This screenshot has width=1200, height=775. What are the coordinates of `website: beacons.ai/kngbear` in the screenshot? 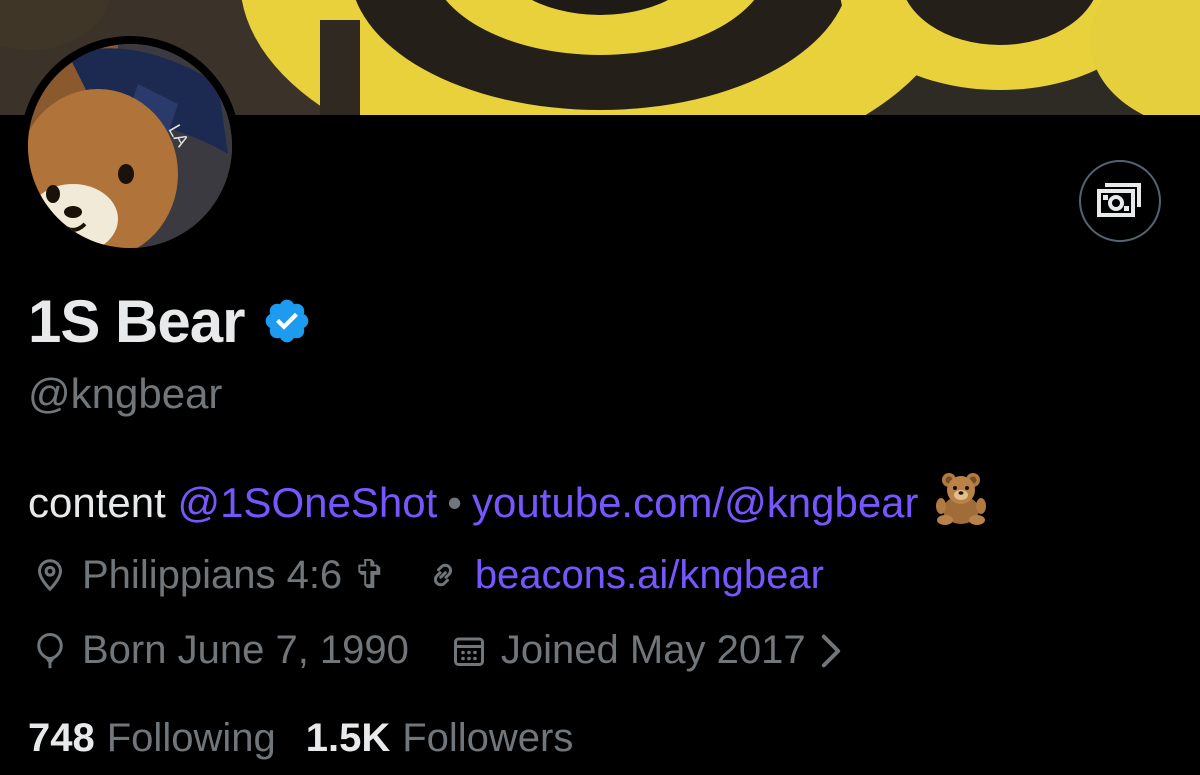 It's located at (624, 575).